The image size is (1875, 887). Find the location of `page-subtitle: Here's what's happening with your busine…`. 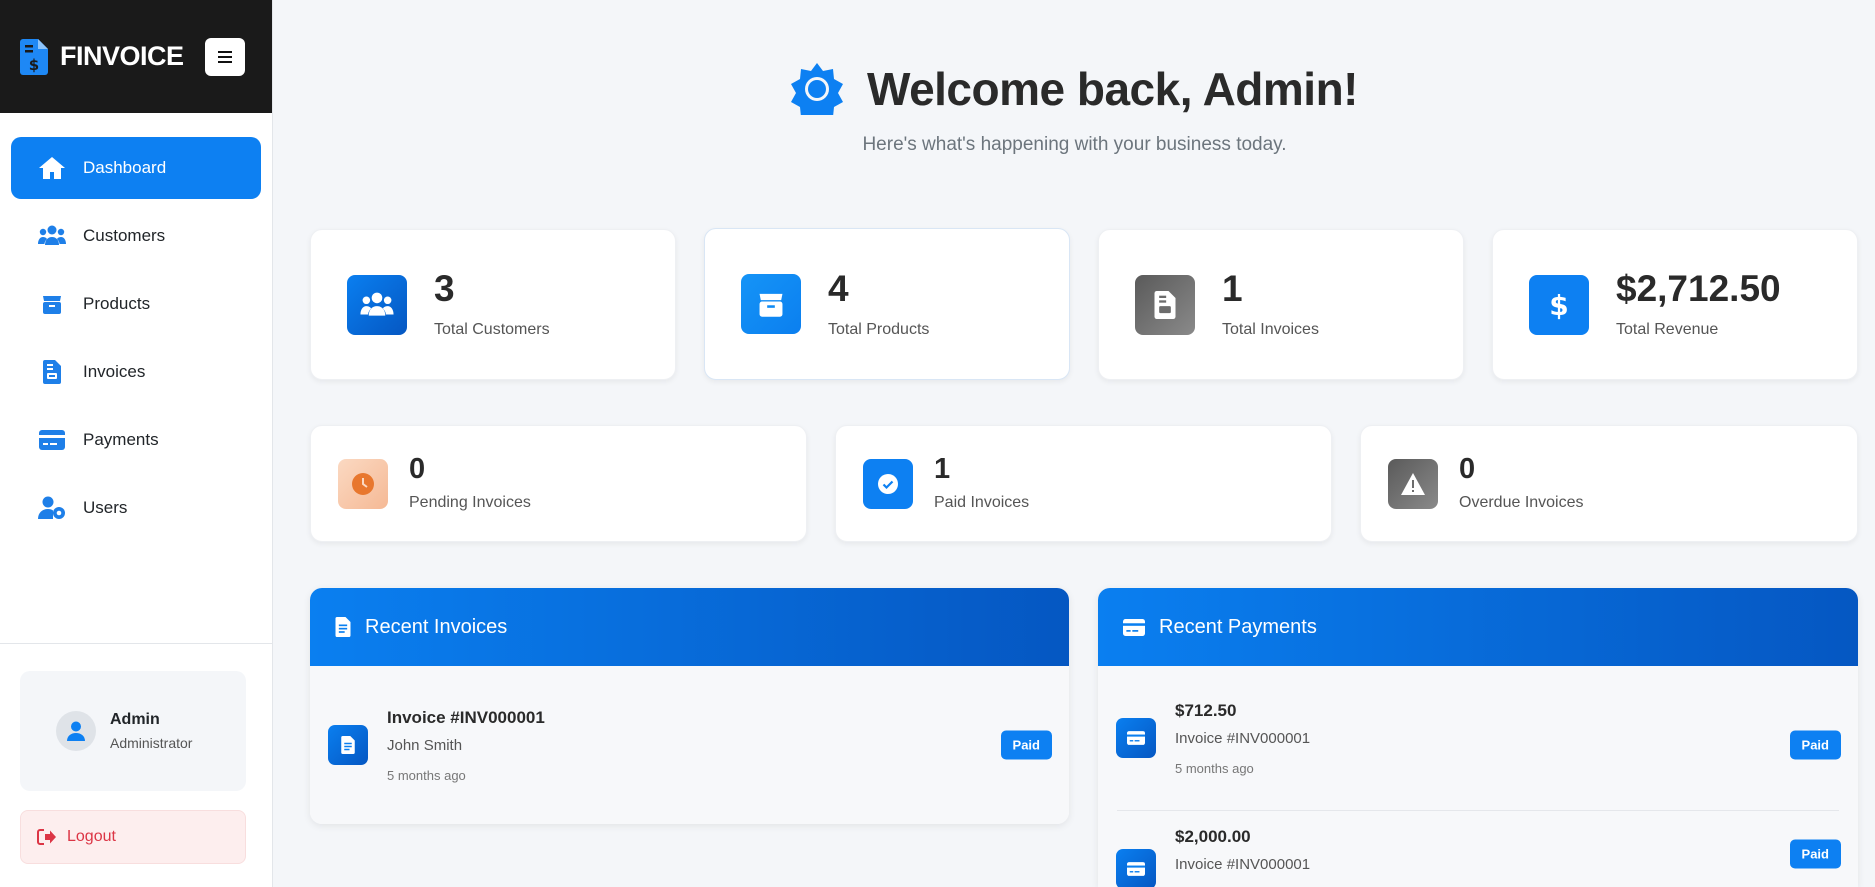

page-subtitle: Here's what's happening with your busine… is located at coordinates (1074, 144).